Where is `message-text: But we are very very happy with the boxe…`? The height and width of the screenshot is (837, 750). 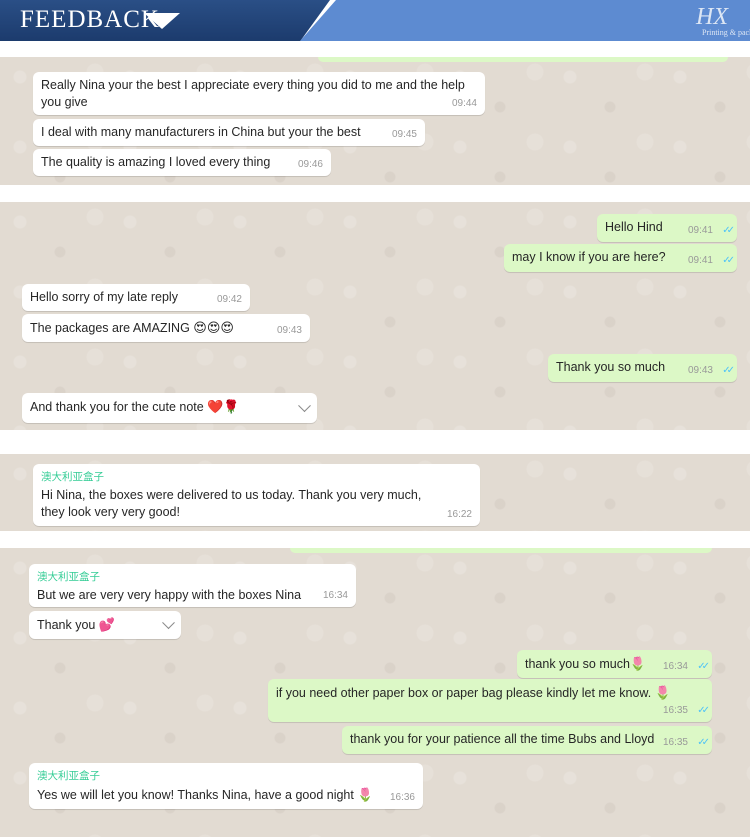
message-text: But we are very very happy with the boxe… is located at coordinates (169, 595).